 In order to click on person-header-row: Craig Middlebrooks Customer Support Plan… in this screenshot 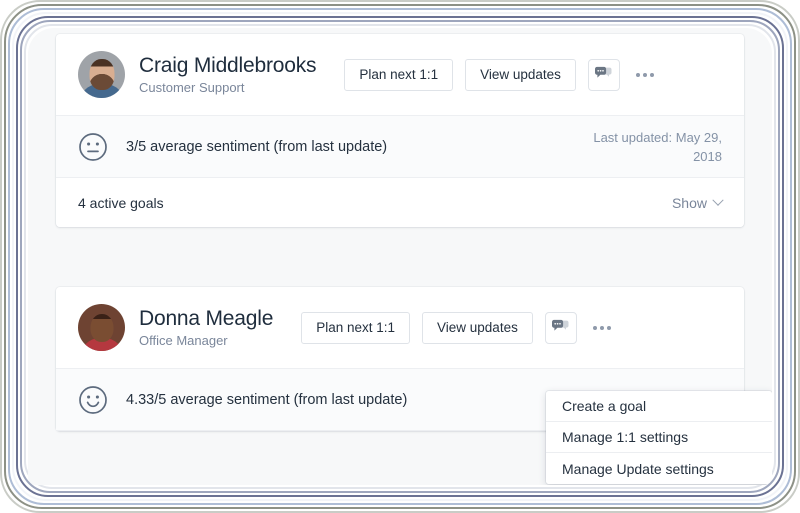, I will do `click(400, 75)`.